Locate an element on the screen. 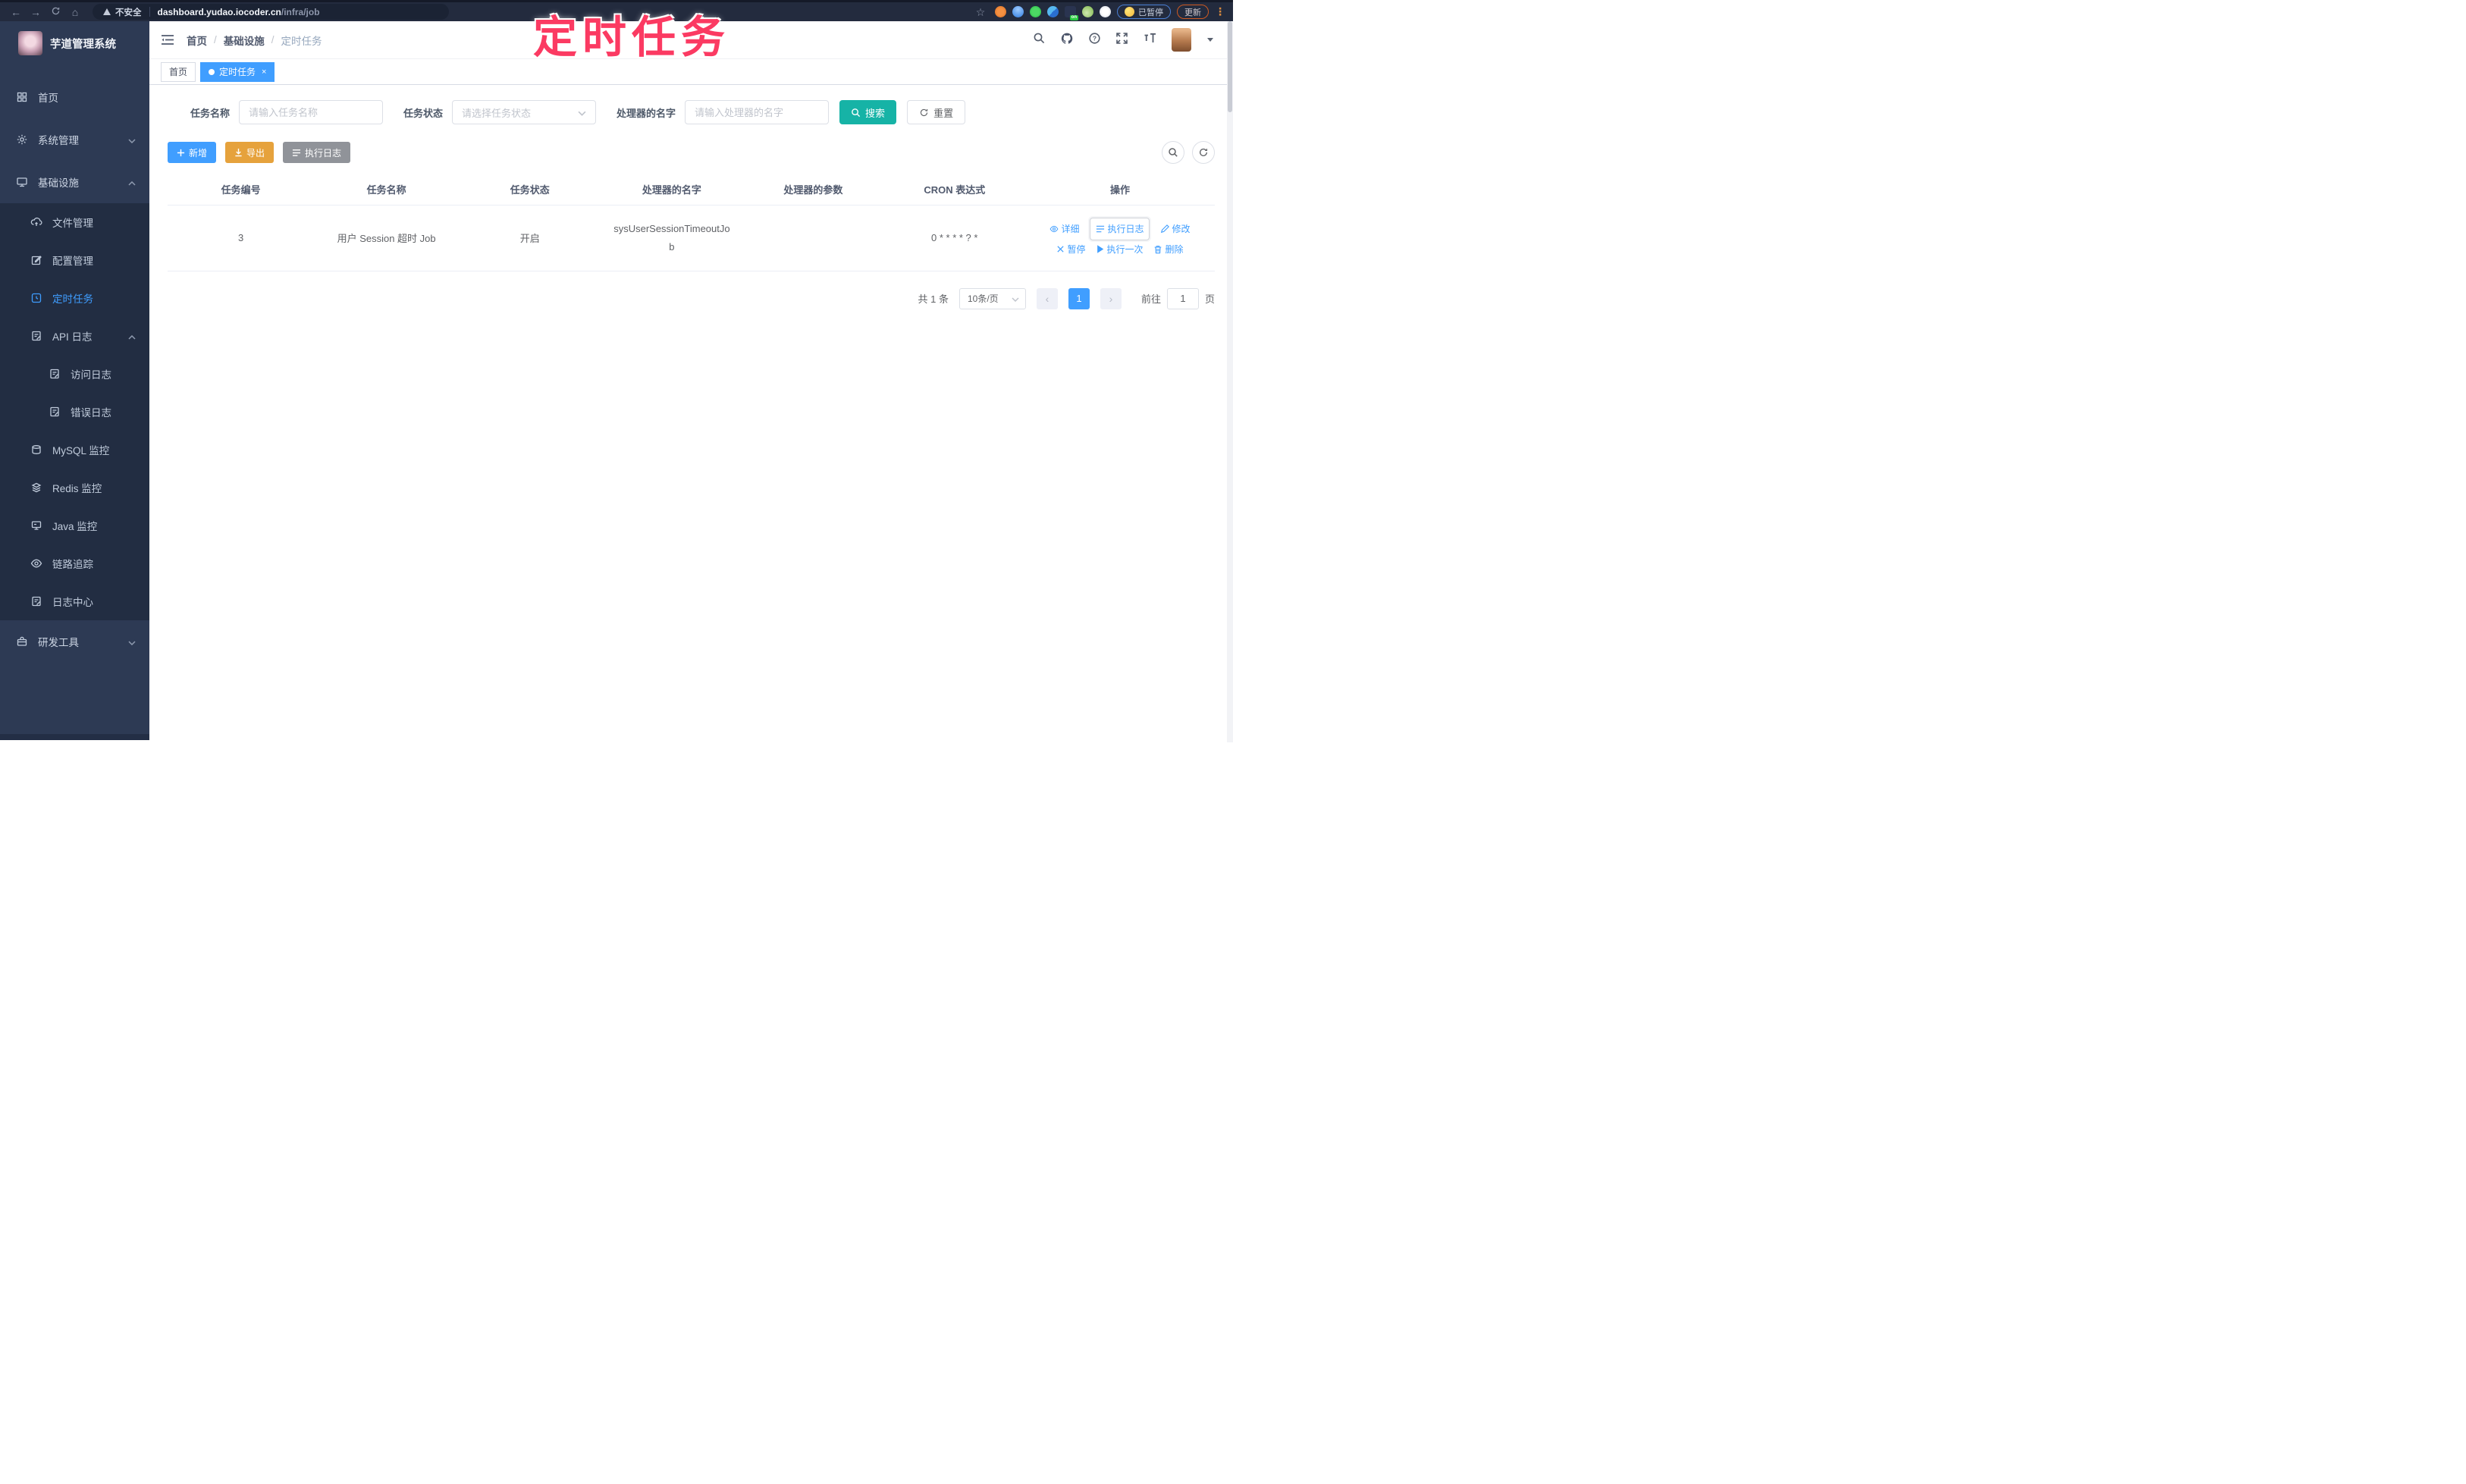 This screenshot has height=1484, width=2466. sidebar-item-label: API 日志 is located at coordinates (72, 337).